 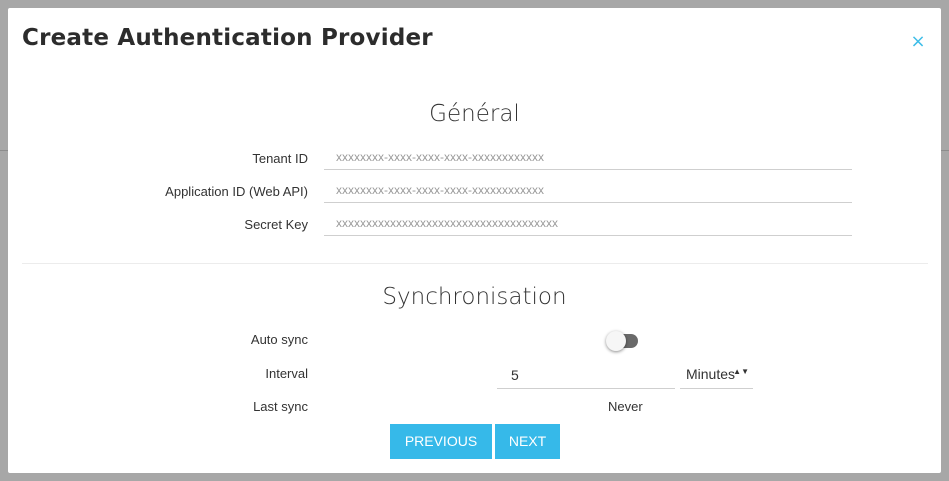 I want to click on toggle-knob, so click(x=616, y=341).